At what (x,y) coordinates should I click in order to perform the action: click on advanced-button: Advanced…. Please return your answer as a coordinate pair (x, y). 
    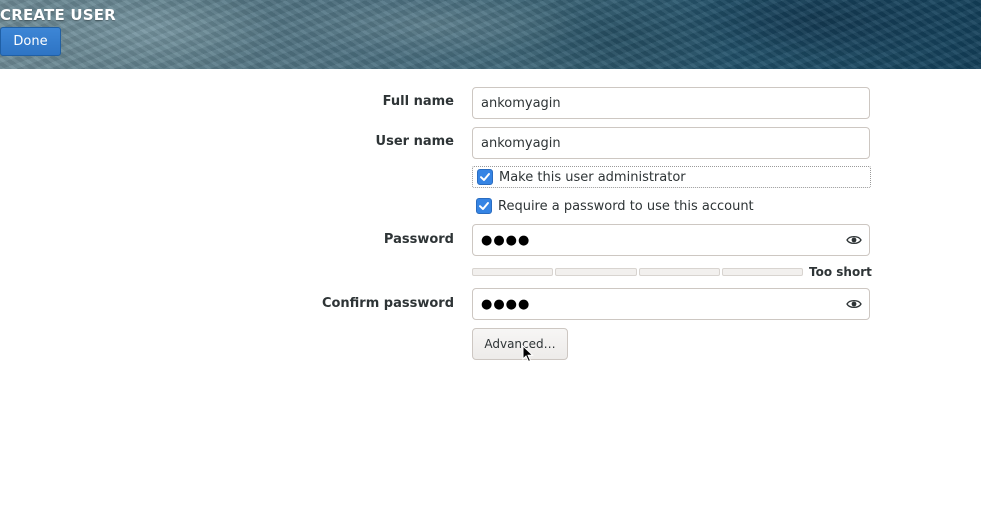
    Looking at the image, I should click on (520, 344).